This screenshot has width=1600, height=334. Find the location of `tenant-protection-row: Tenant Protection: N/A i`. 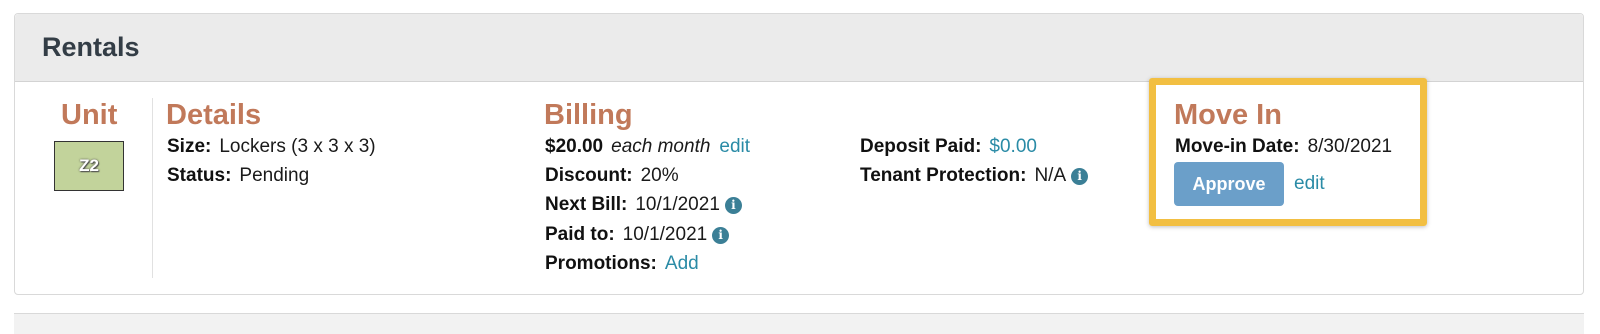

tenant-protection-row: Tenant Protection: N/A i is located at coordinates (974, 176).